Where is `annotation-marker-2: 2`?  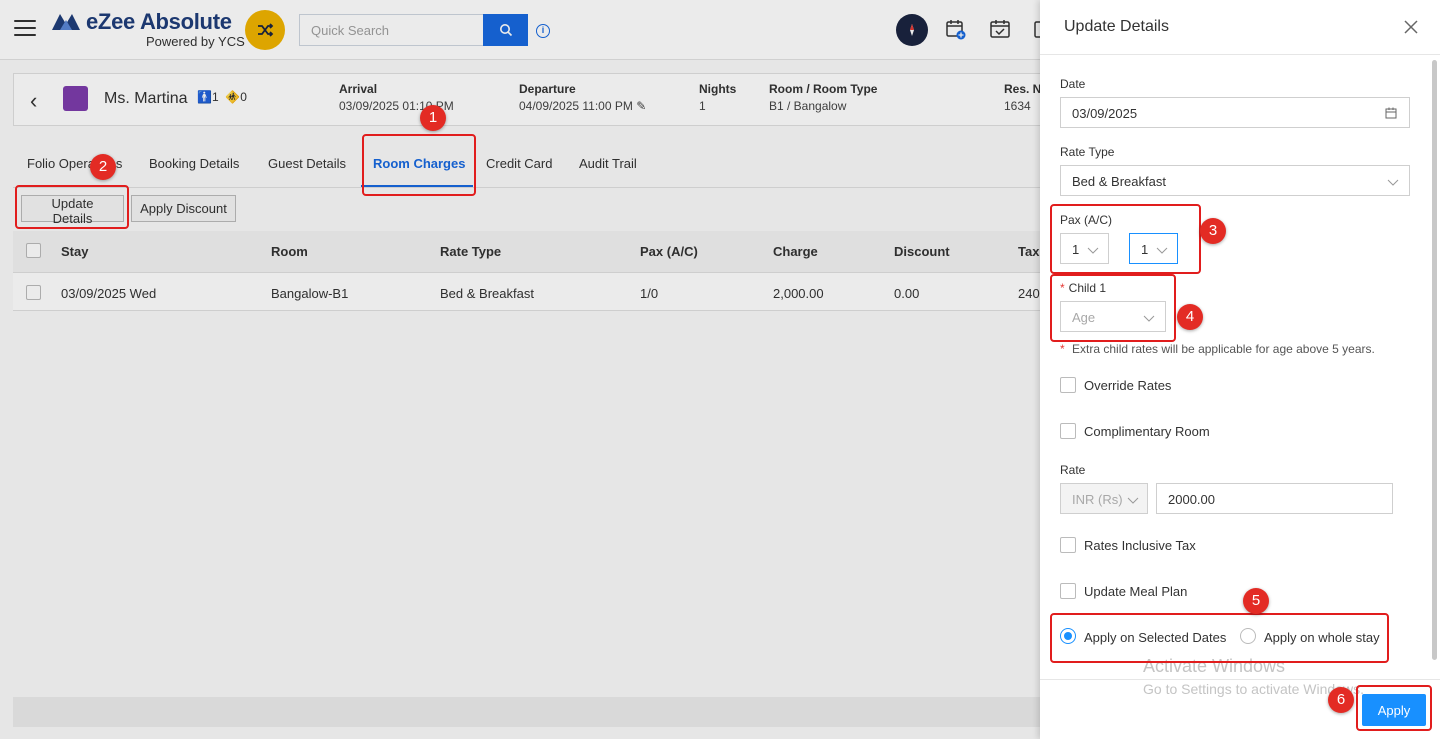
annotation-marker-2: 2 is located at coordinates (103, 167).